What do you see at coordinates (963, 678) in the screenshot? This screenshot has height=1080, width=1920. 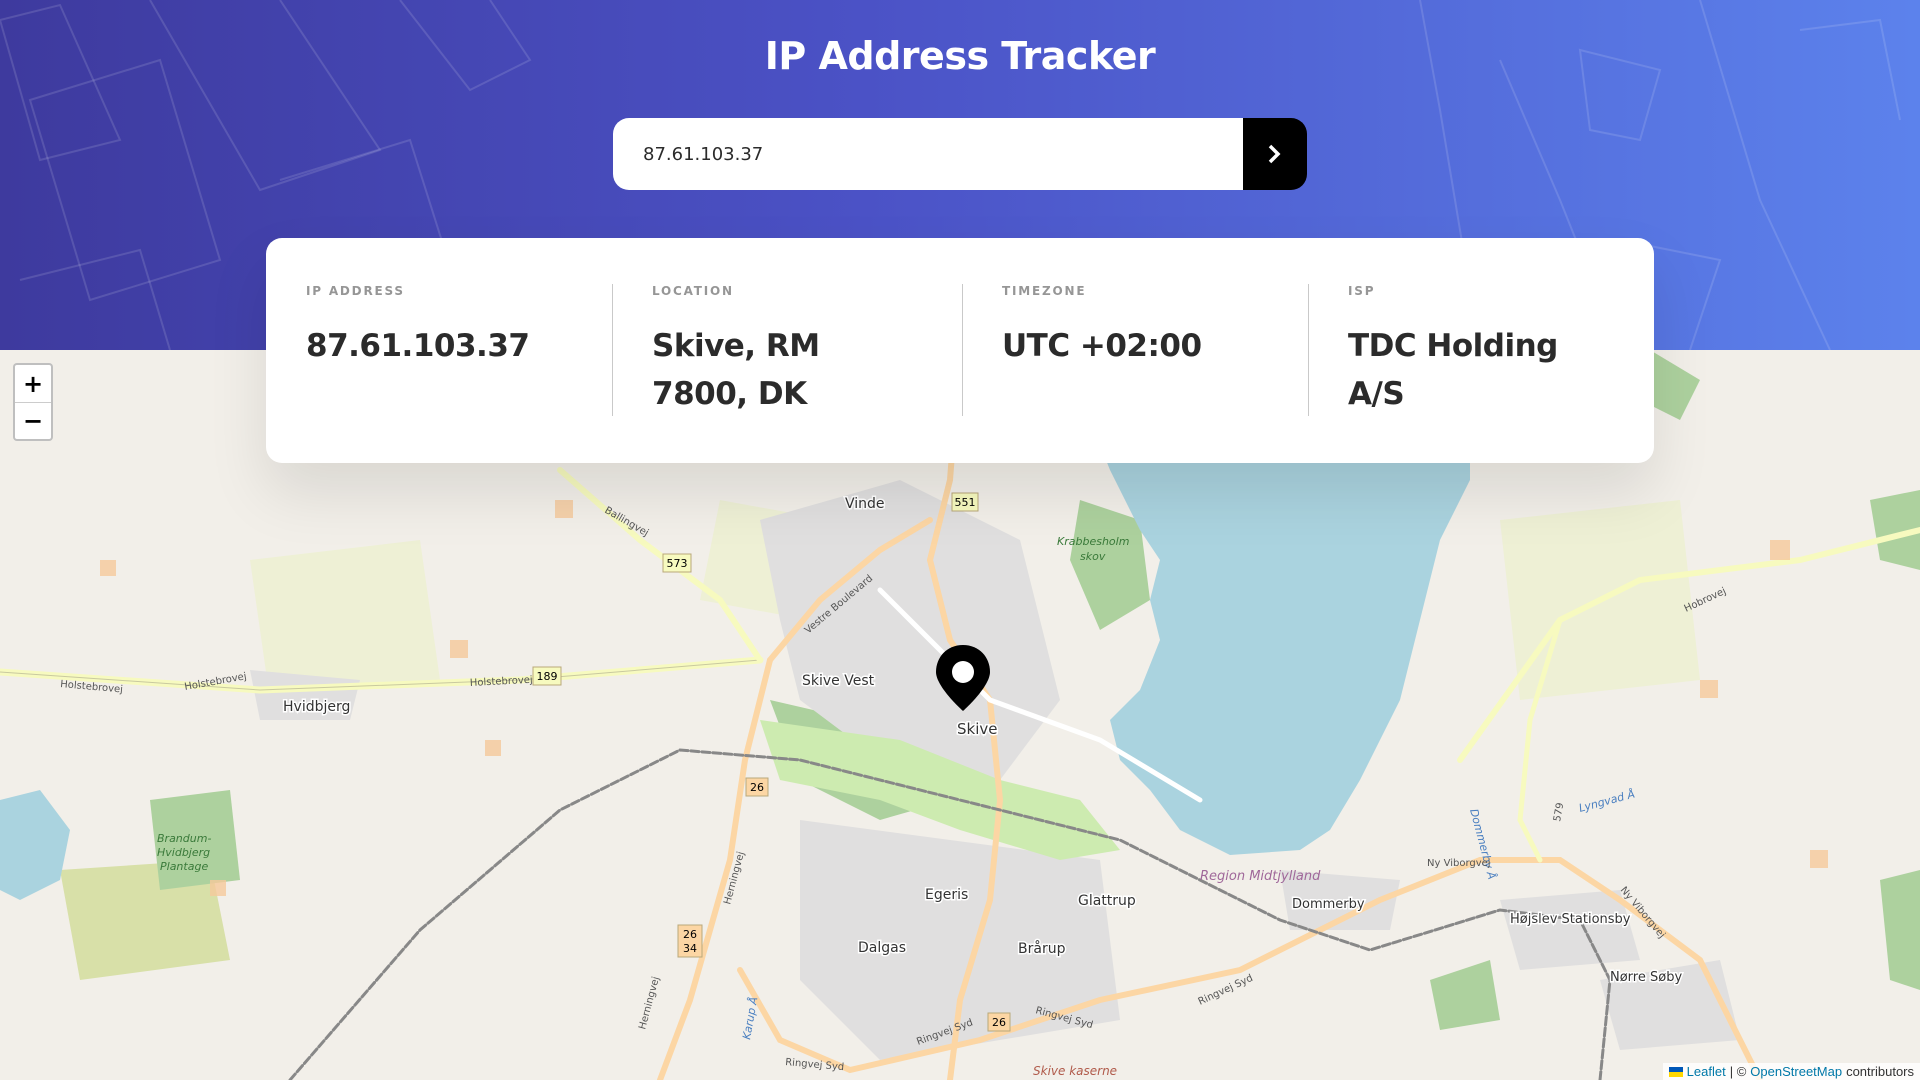 I see `location-pin-icon` at bounding box center [963, 678].